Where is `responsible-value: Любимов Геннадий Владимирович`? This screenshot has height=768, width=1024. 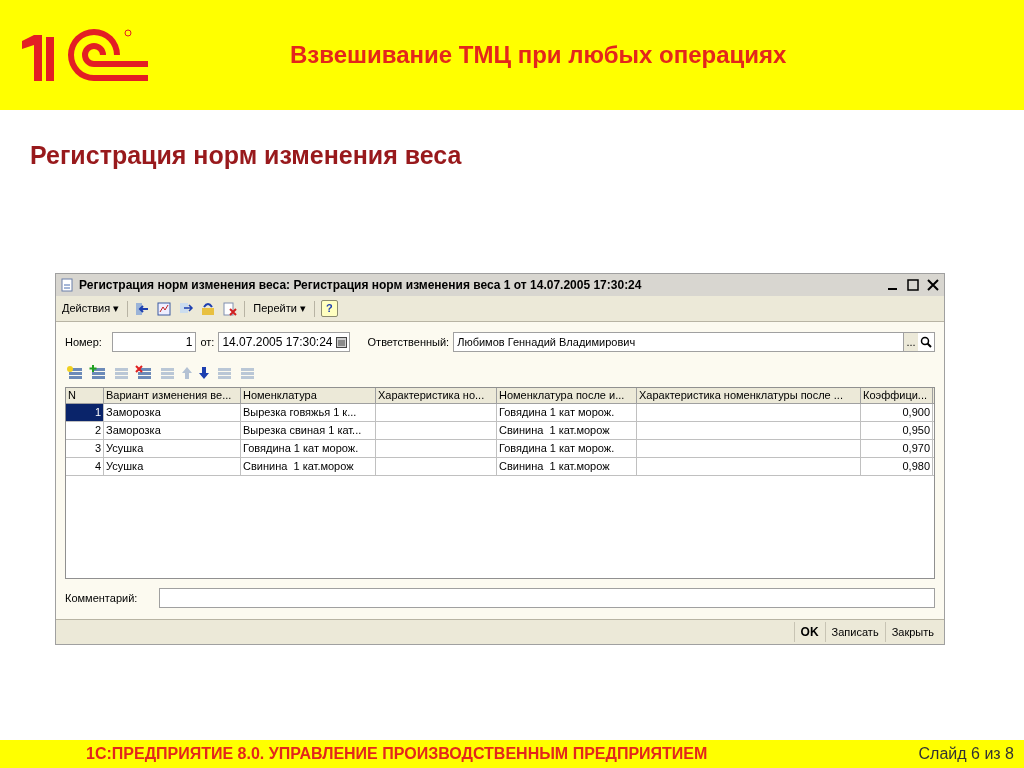
responsible-value: Любимов Геннадий Владимирович is located at coordinates (546, 342).